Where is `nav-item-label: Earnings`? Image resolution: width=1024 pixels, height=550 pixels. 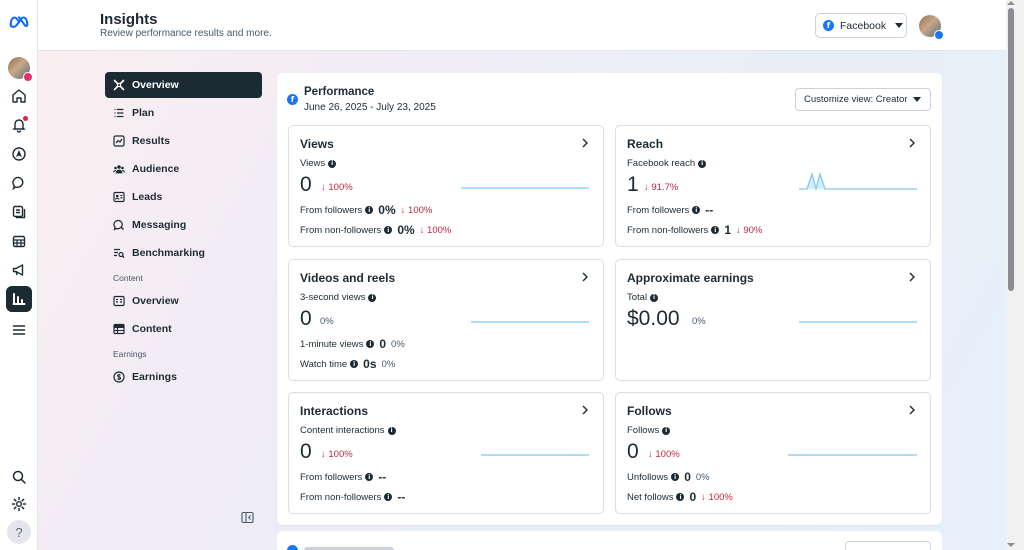 nav-item-label: Earnings is located at coordinates (154, 377).